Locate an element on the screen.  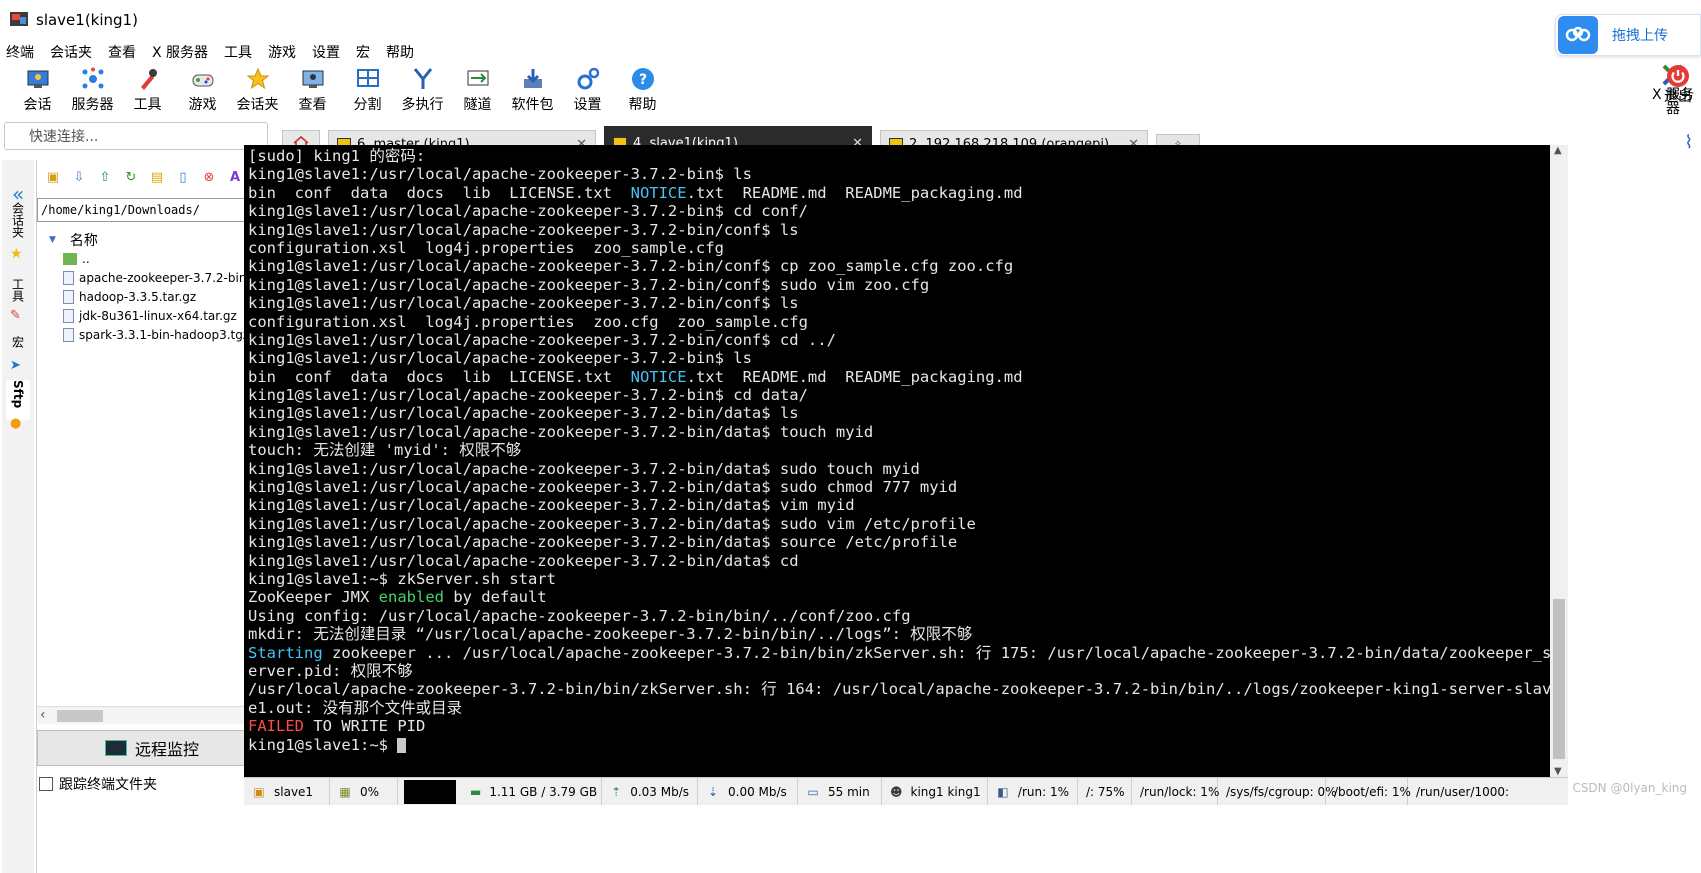
terminal-text: NOTICE is located at coordinates (658, 192).